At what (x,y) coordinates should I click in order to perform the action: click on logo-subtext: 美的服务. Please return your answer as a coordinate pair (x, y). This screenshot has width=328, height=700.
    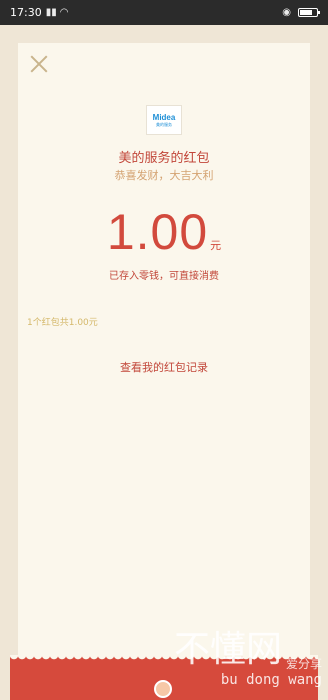
    Looking at the image, I should click on (164, 124).